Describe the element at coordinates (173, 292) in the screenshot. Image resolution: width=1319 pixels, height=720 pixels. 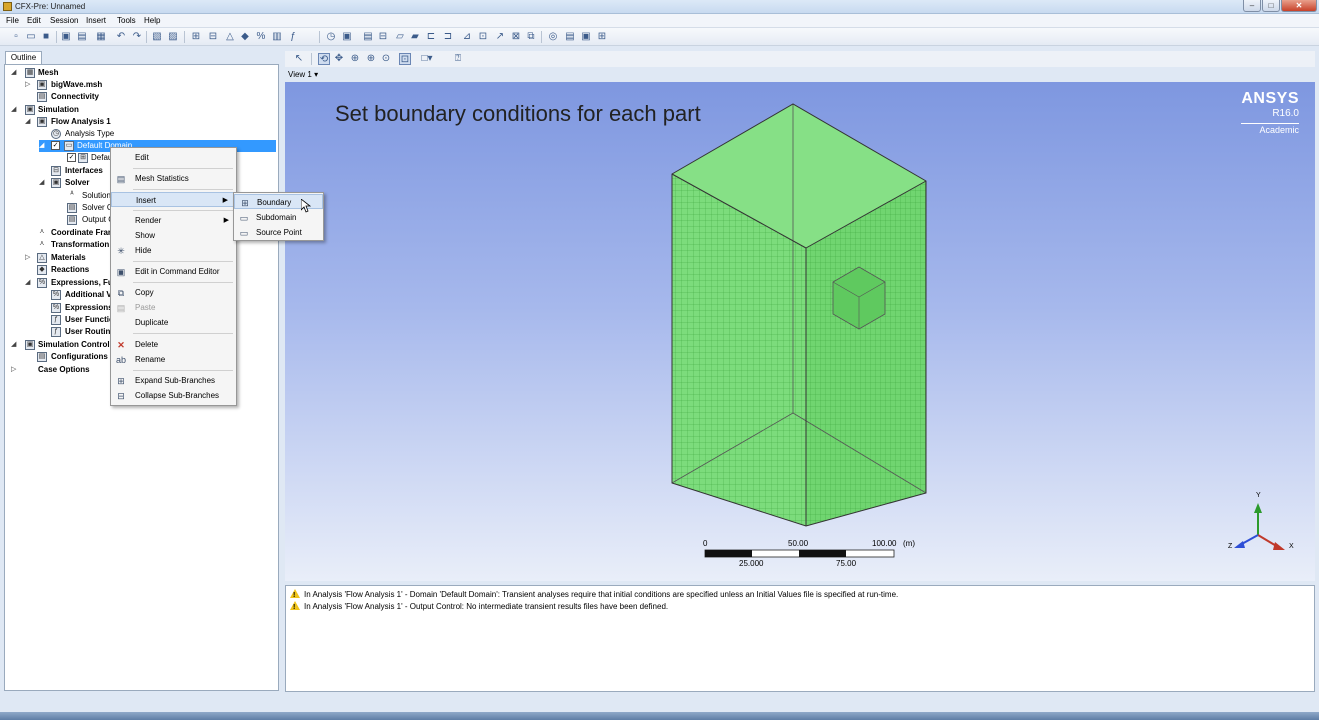
I see `menu-item-copy: ⧉ Copy` at that location.